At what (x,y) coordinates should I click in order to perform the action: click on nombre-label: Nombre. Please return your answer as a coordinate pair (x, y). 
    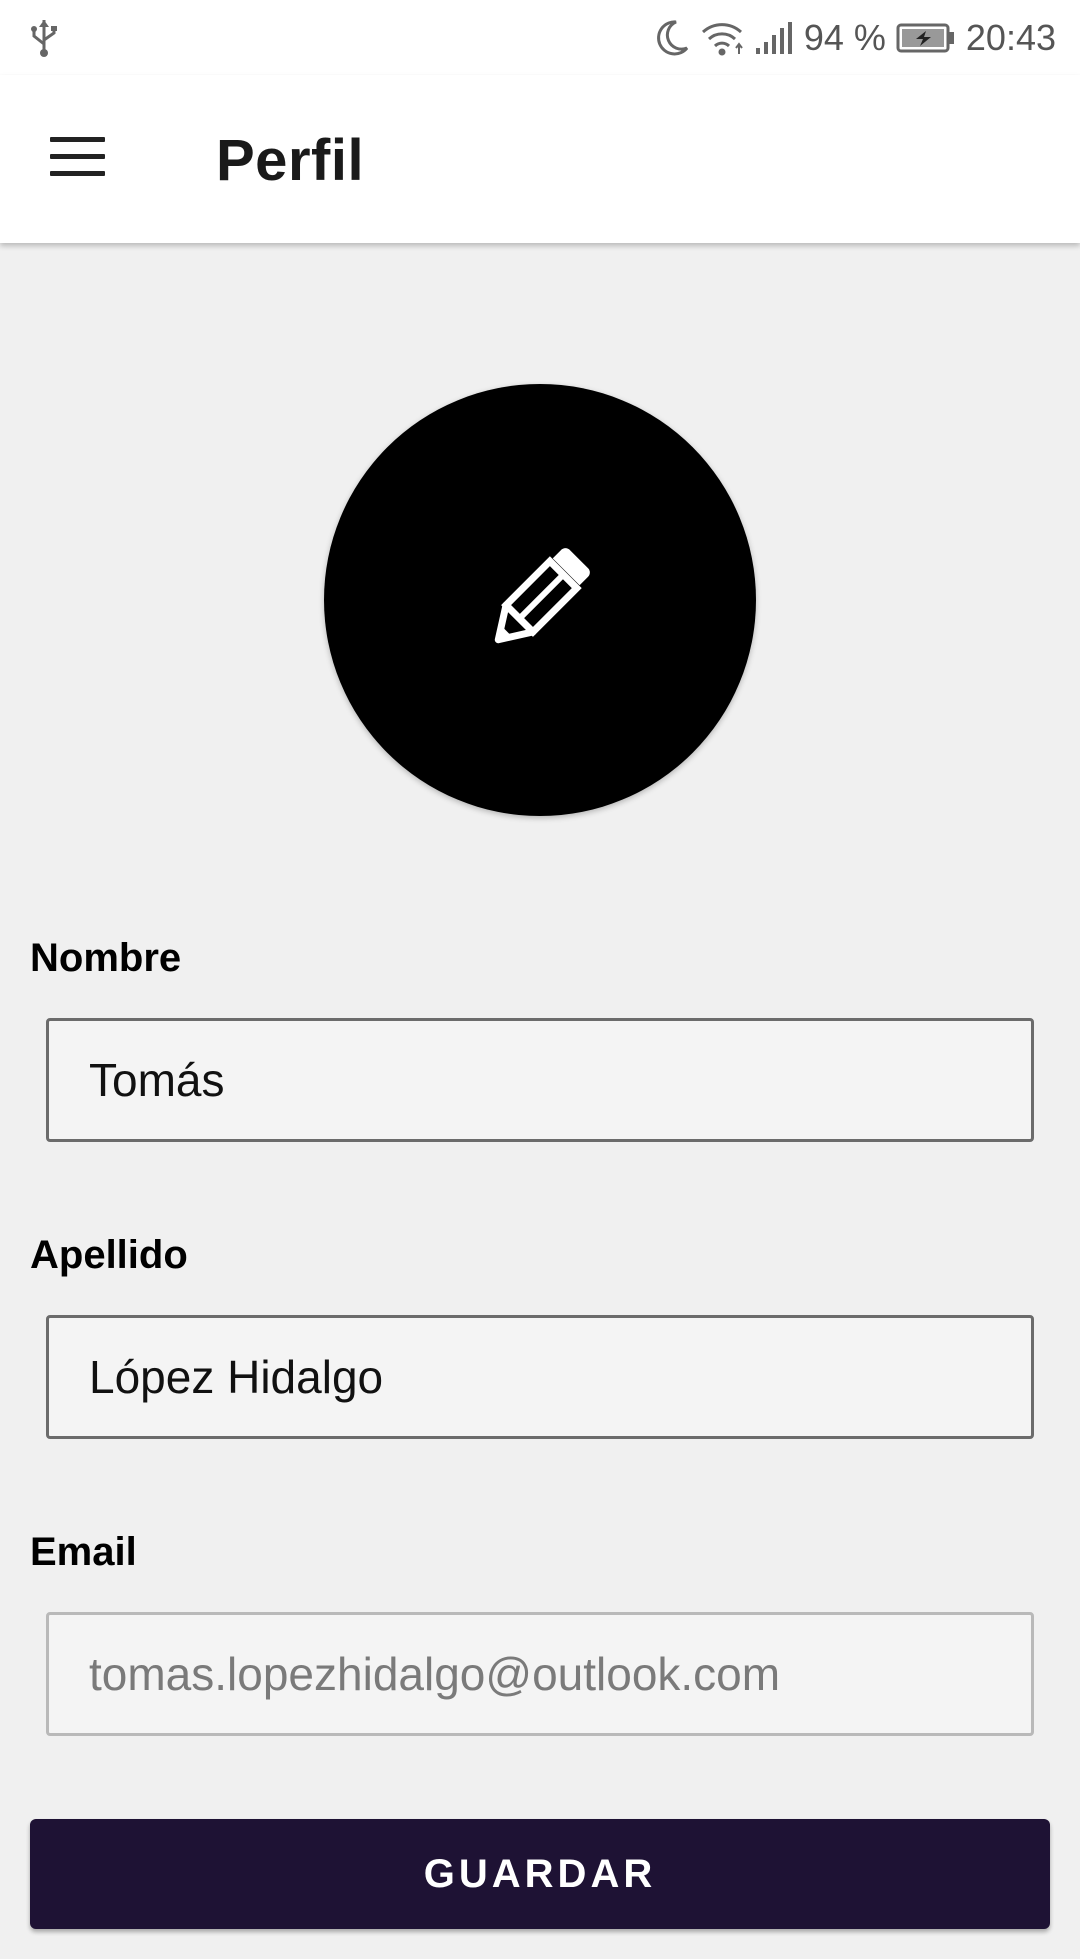
    Looking at the image, I should click on (106, 958).